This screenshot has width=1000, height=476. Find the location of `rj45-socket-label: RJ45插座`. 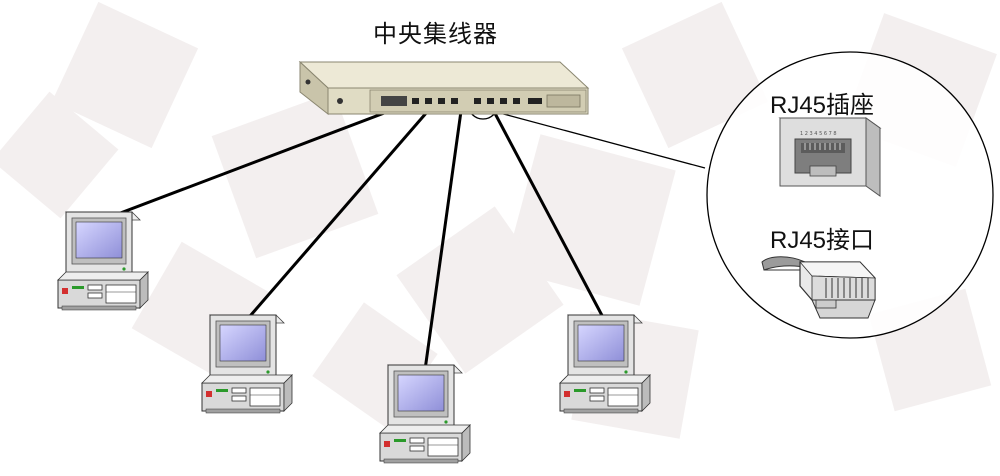

rj45-socket-label: RJ45插座 is located at coordinates (822, 105).